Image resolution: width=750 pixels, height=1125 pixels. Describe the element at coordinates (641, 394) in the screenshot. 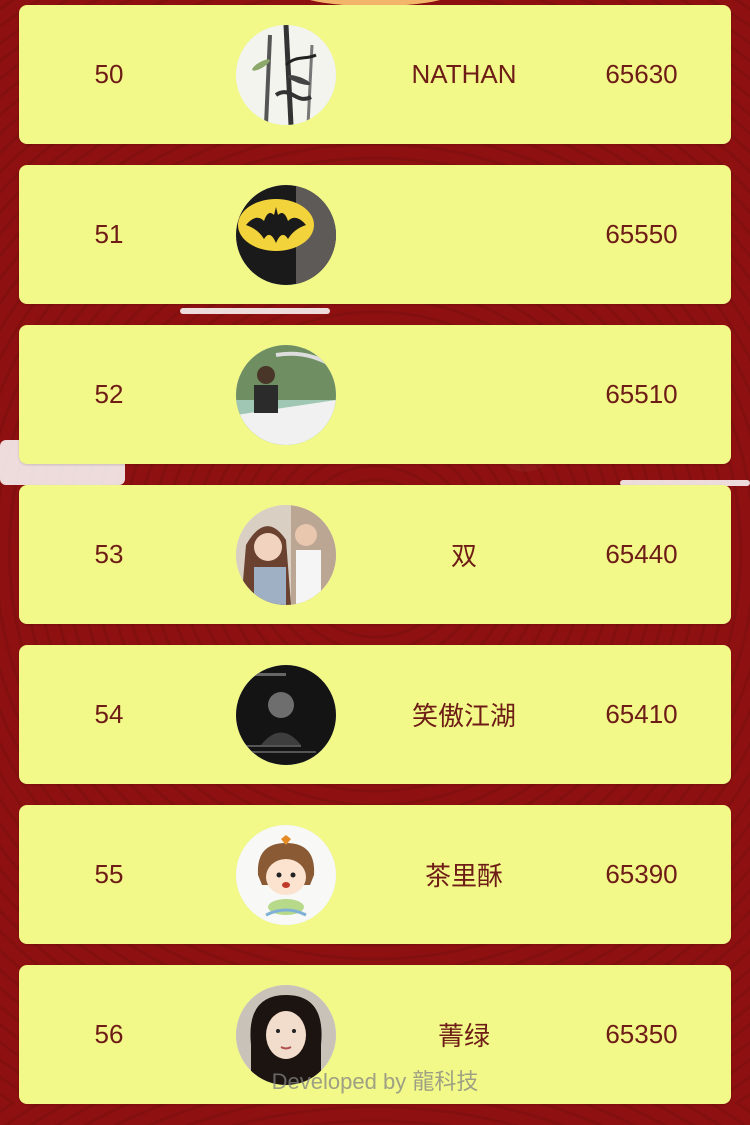

I see `score-value: 65510` at that location.